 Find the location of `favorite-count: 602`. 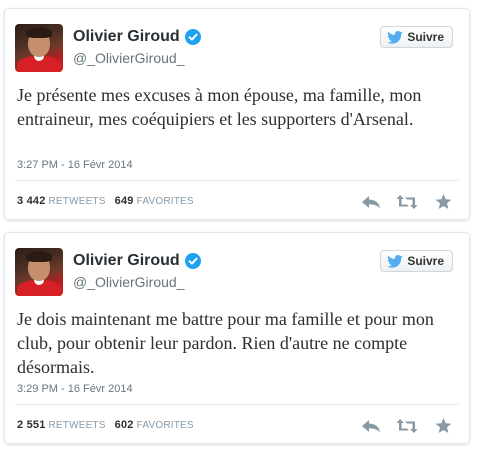

favorite-count: 602 is located at coordinates (124, 425).